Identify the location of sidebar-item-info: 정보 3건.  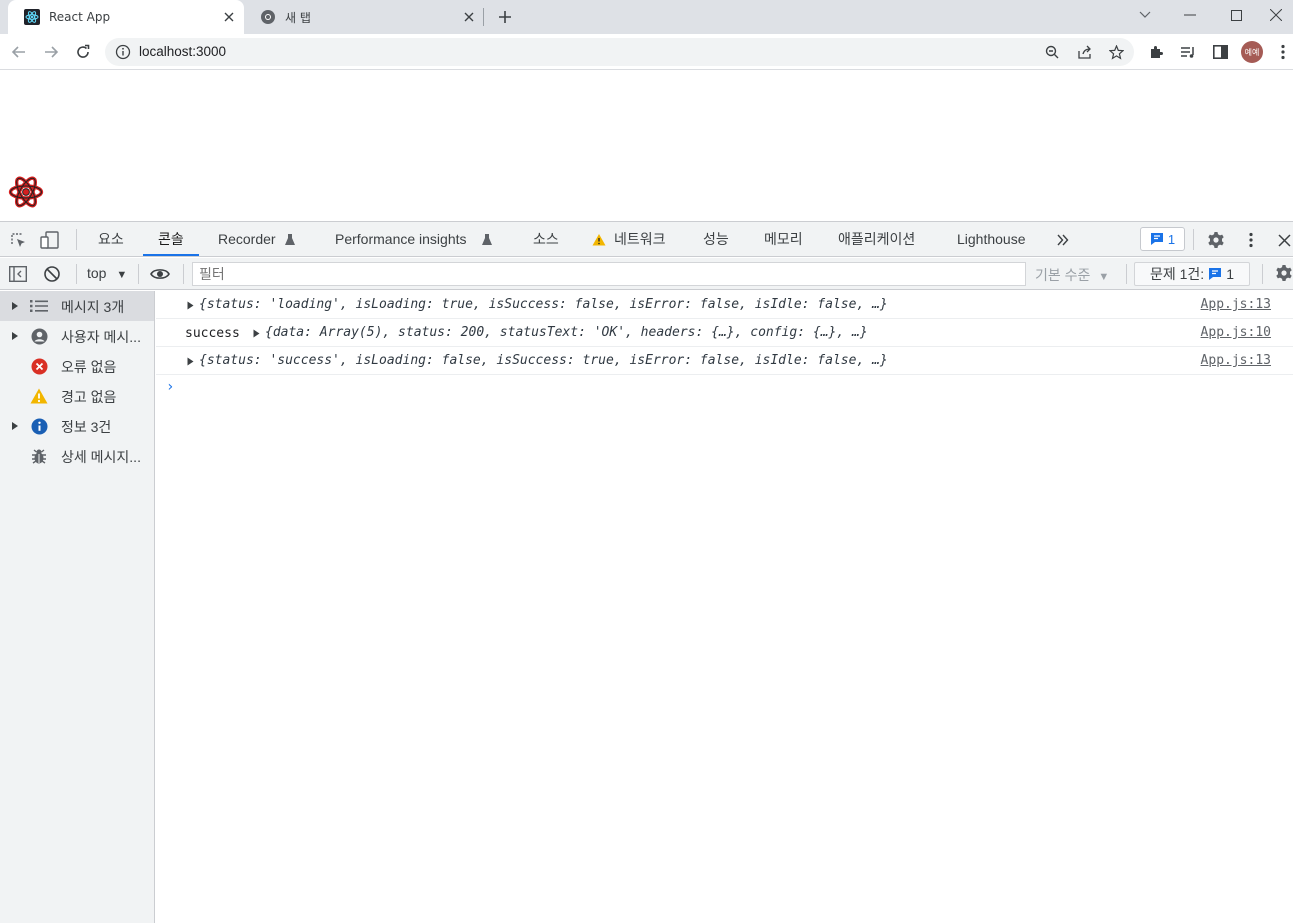
(77, 426).